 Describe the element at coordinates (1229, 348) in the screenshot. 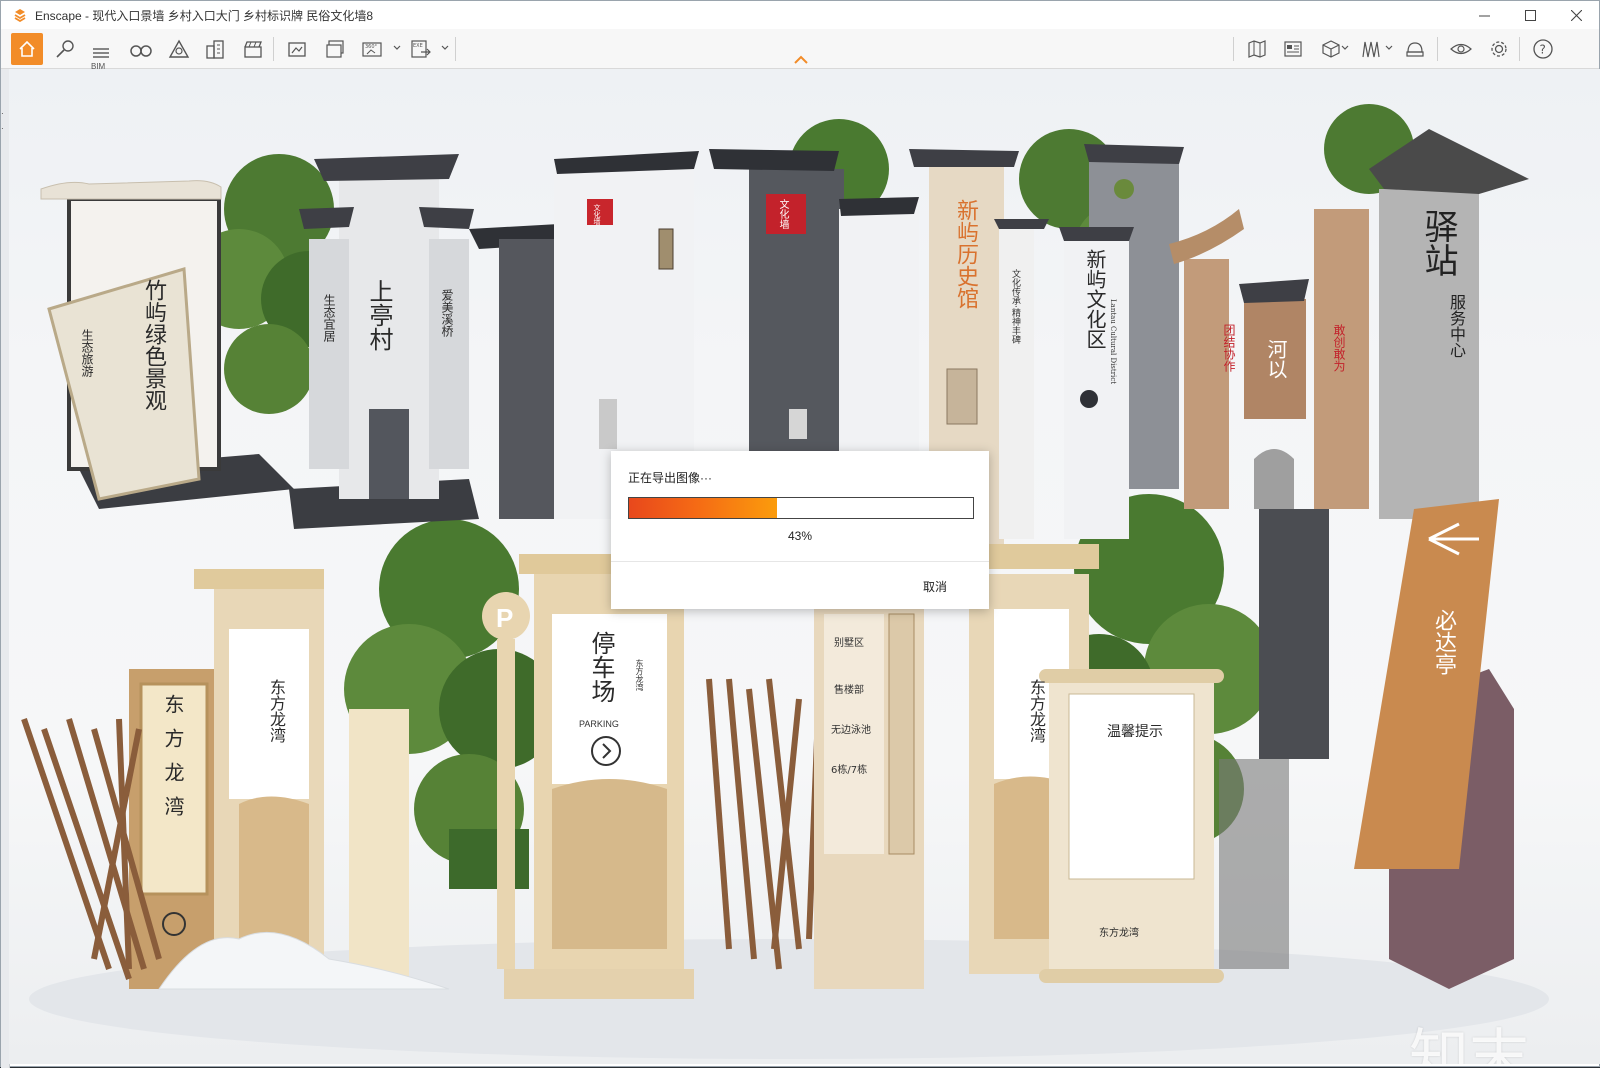

I see `sign-text: 团结协作` at that location.